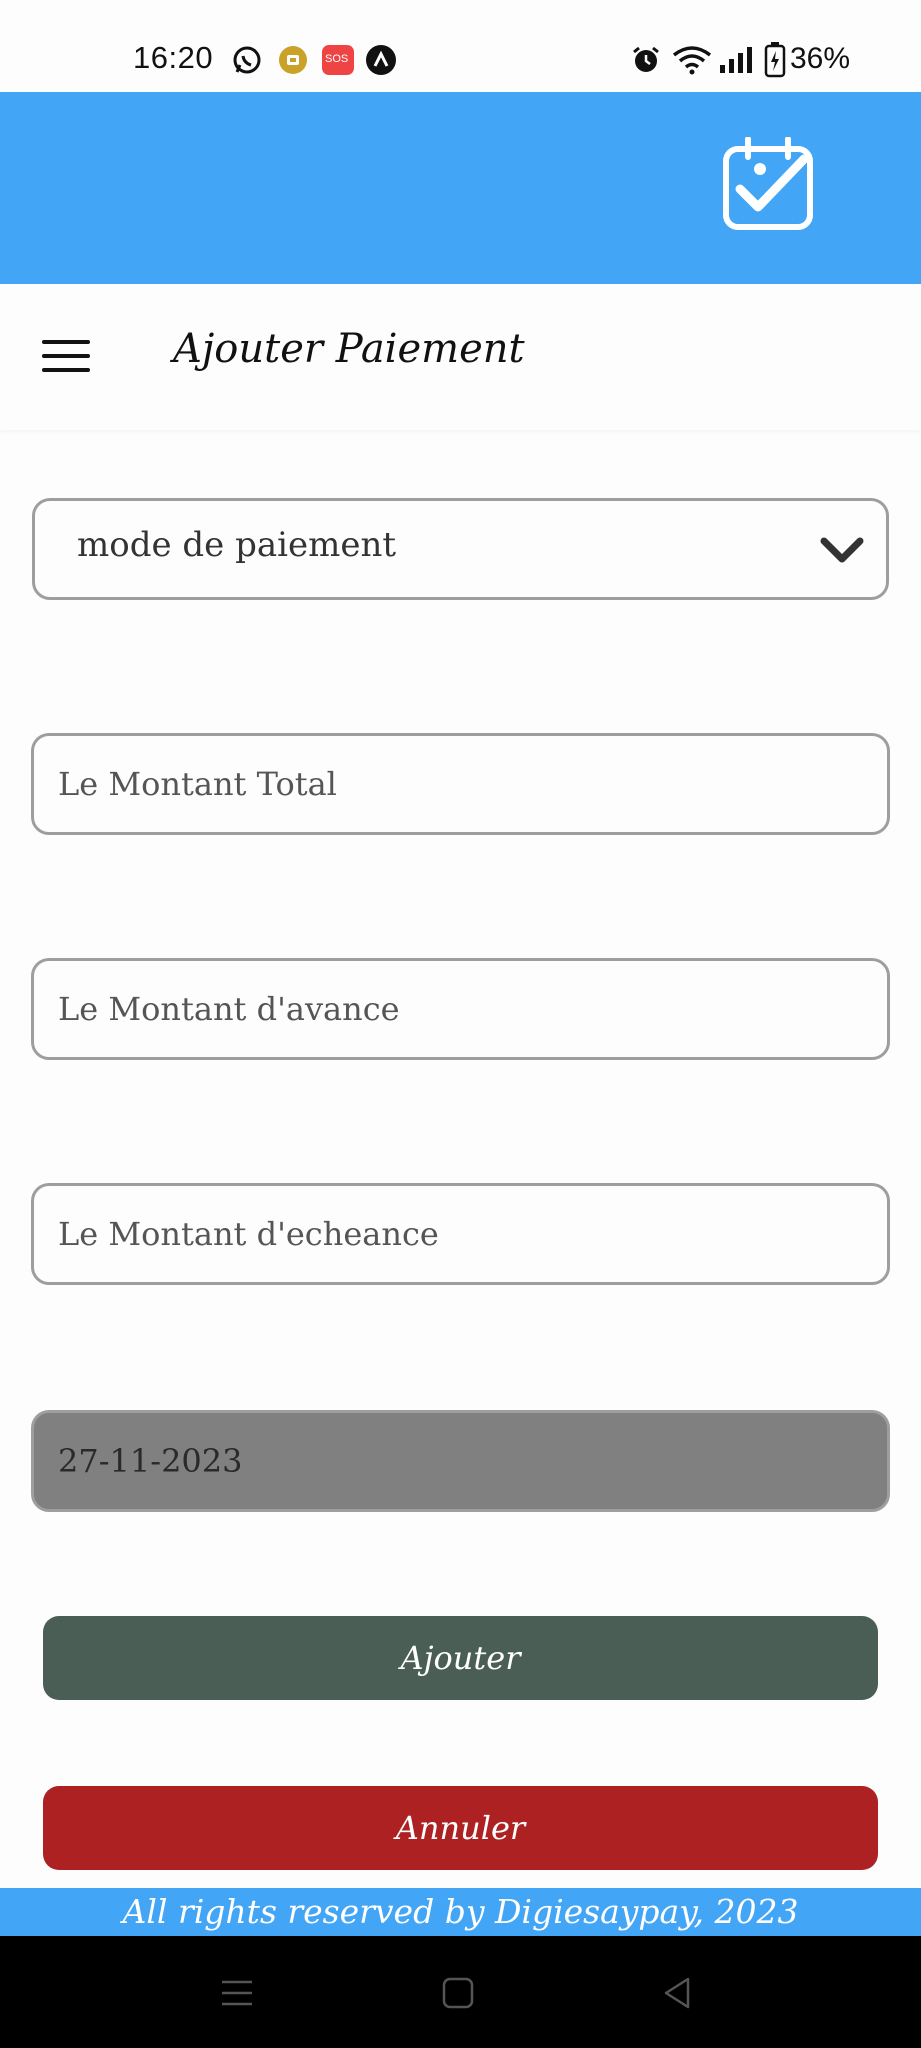  I want to click on chevron-down-icon, so click(842, 552).